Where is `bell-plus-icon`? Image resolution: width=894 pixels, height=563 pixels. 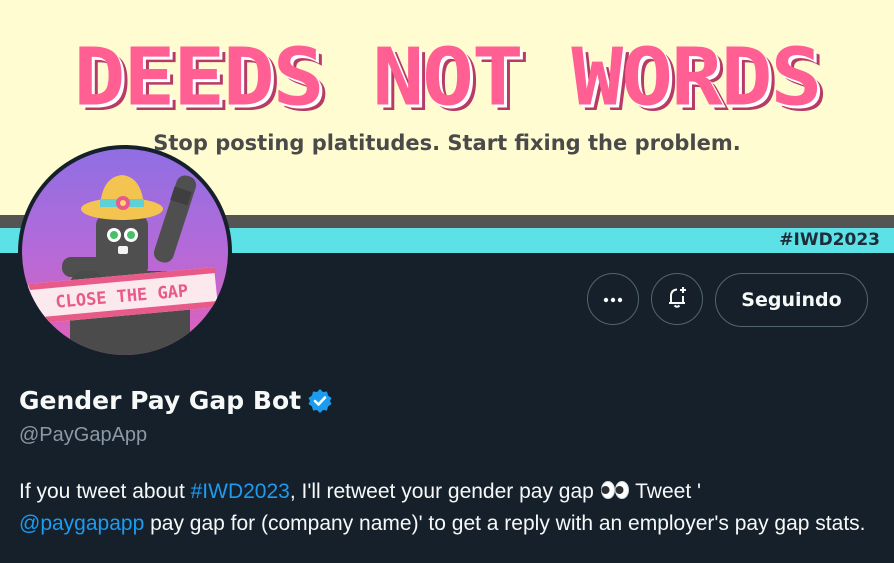 bell-plus-icon is located at coordinates (677, 299).